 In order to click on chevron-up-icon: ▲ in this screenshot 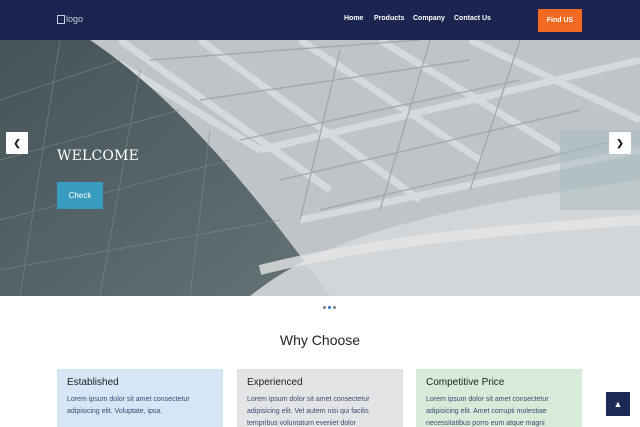, I will do `click(618, 404)`.